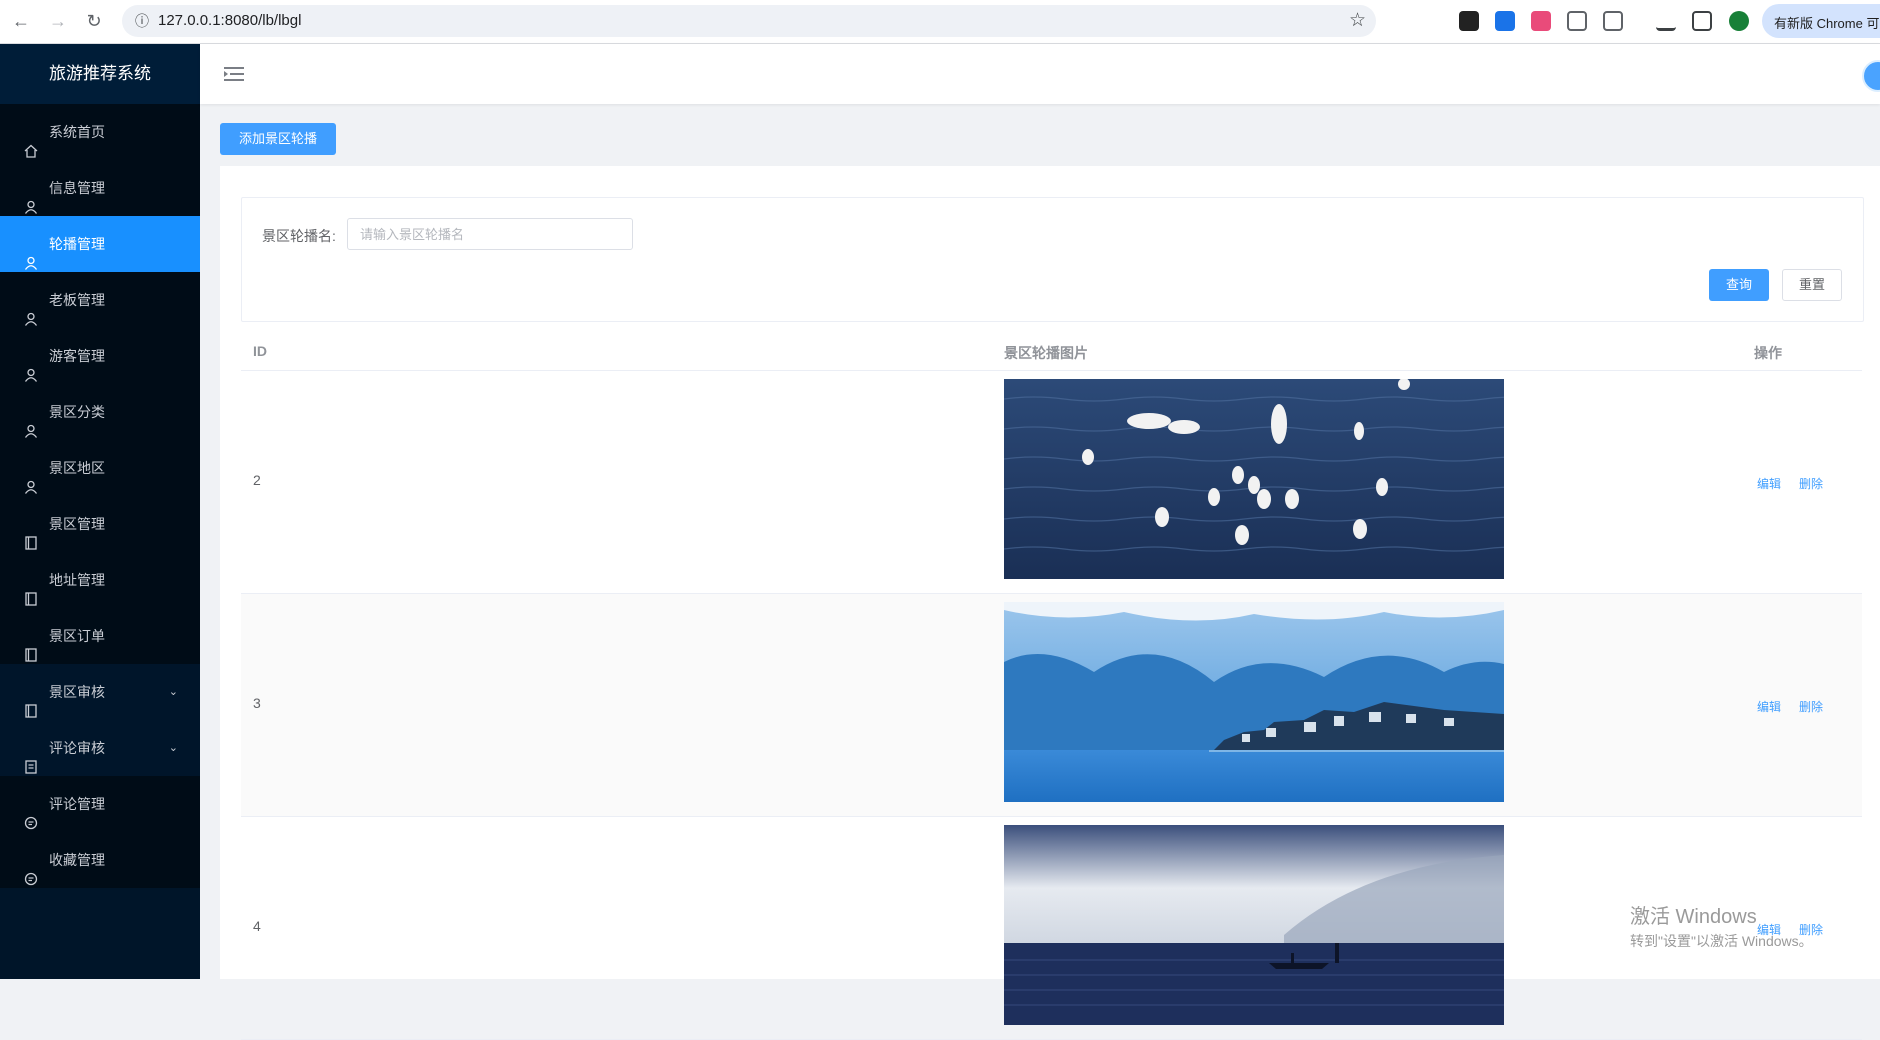 The width and height of the screenshot is (1880, 1040). I want to click on sidebar-item-2: 轮播管理, so click(100, 244).